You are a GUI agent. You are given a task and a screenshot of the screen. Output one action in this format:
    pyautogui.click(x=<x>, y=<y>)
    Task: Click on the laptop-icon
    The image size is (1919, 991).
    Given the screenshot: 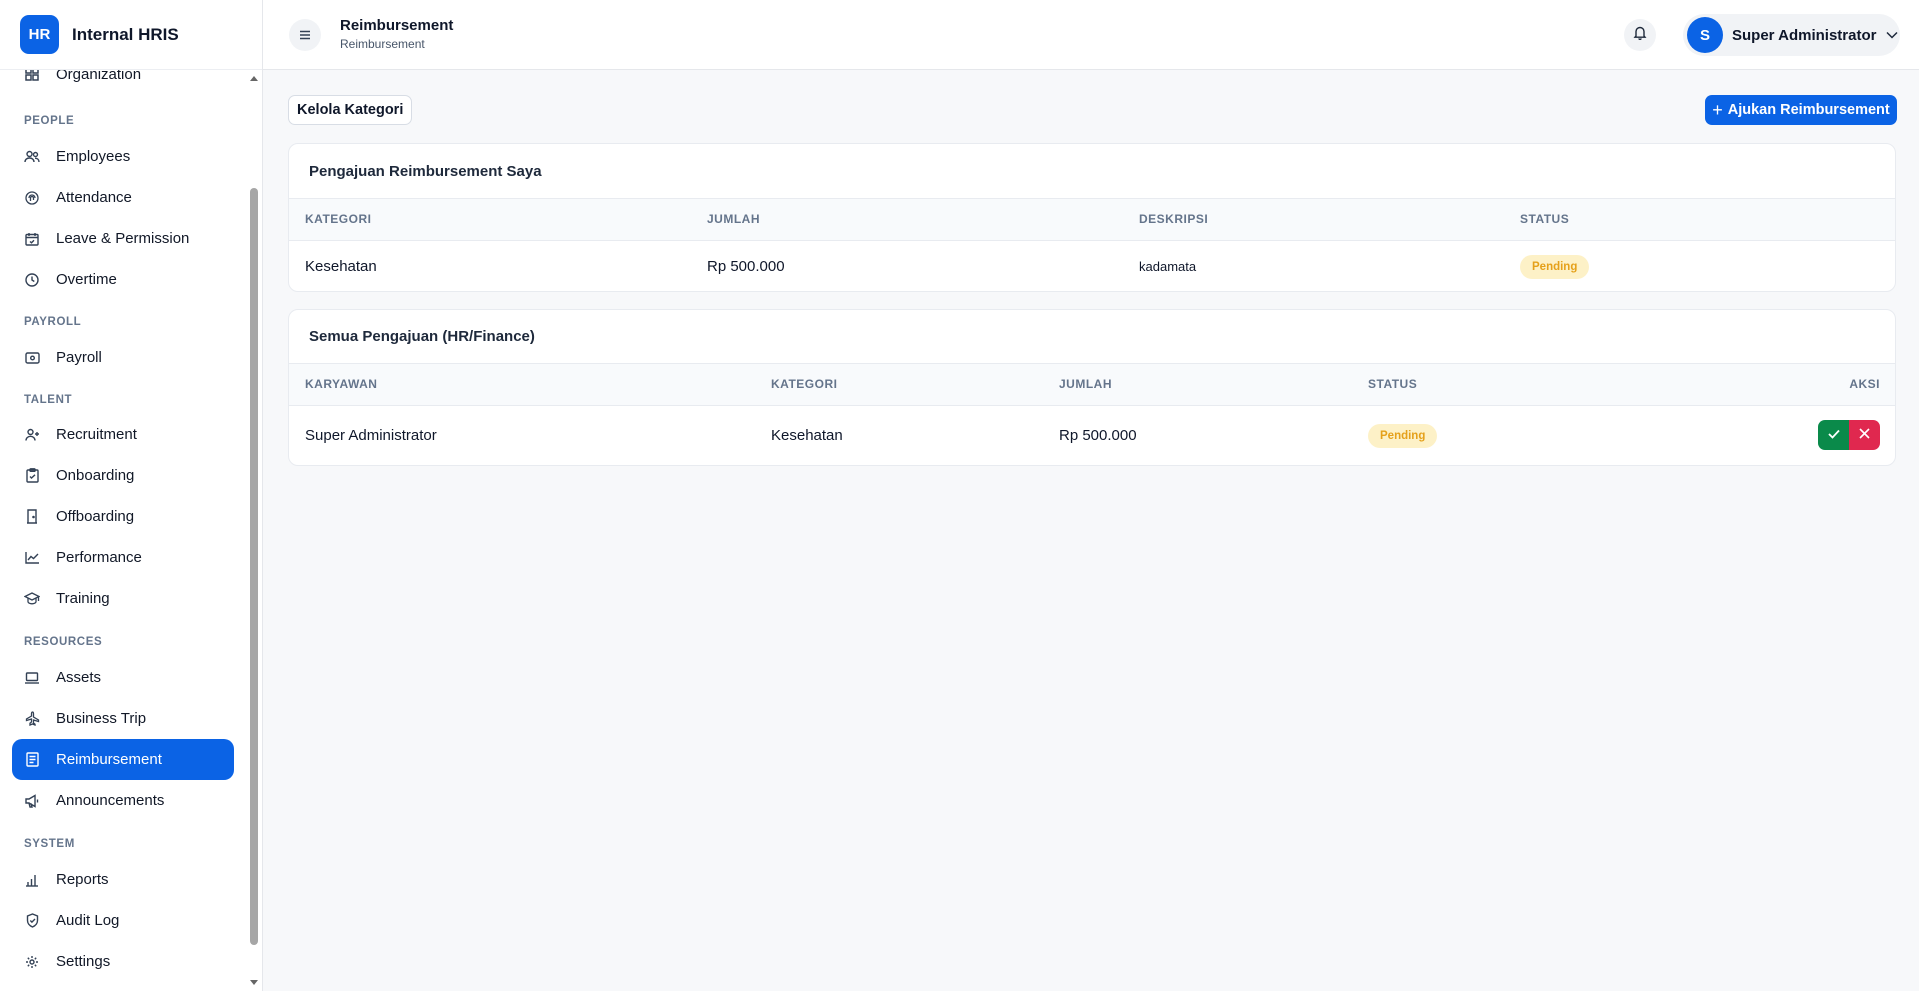 What is the action you would take?
    pyautogui.click(x=32, y=678)
    